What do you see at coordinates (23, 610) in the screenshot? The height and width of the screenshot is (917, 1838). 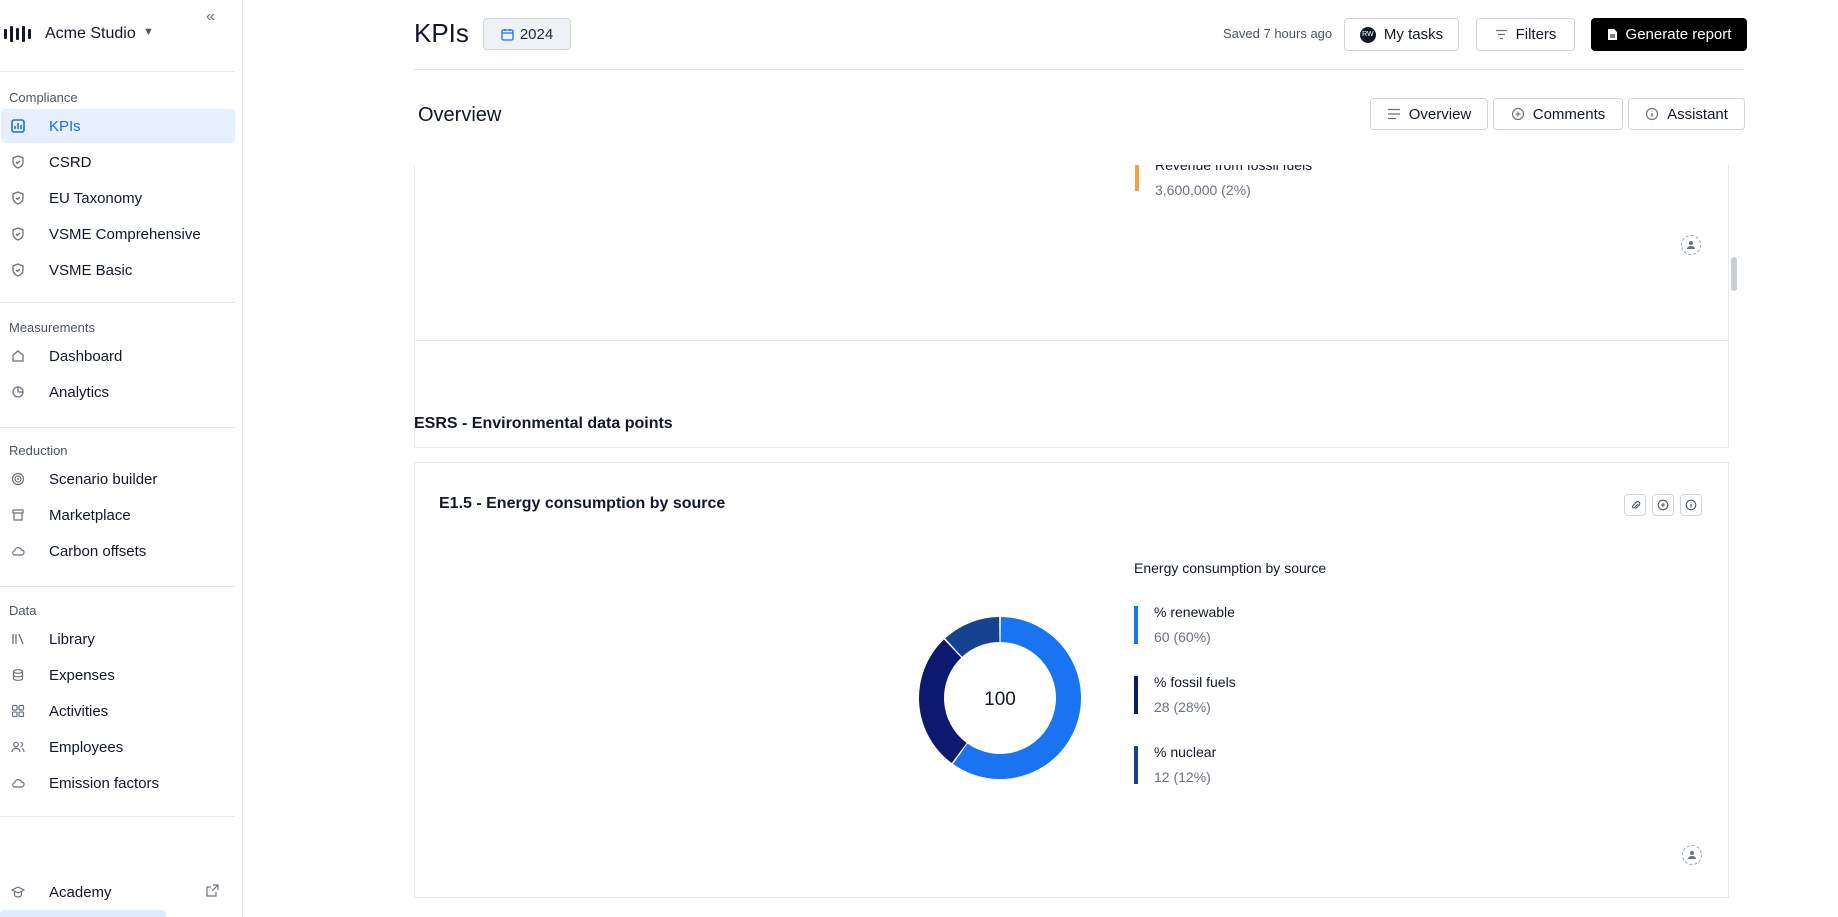 I see `sidebar-section-title: Data` at bounding box center [23, 610].